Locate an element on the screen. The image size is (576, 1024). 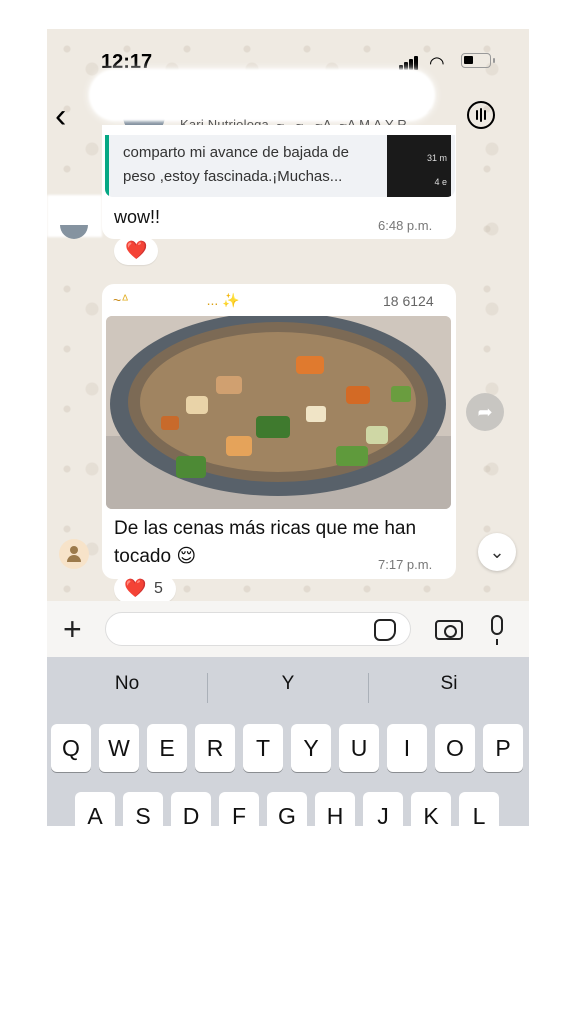
sender-phone: 18 6124 is located at coordinates (408, 301).